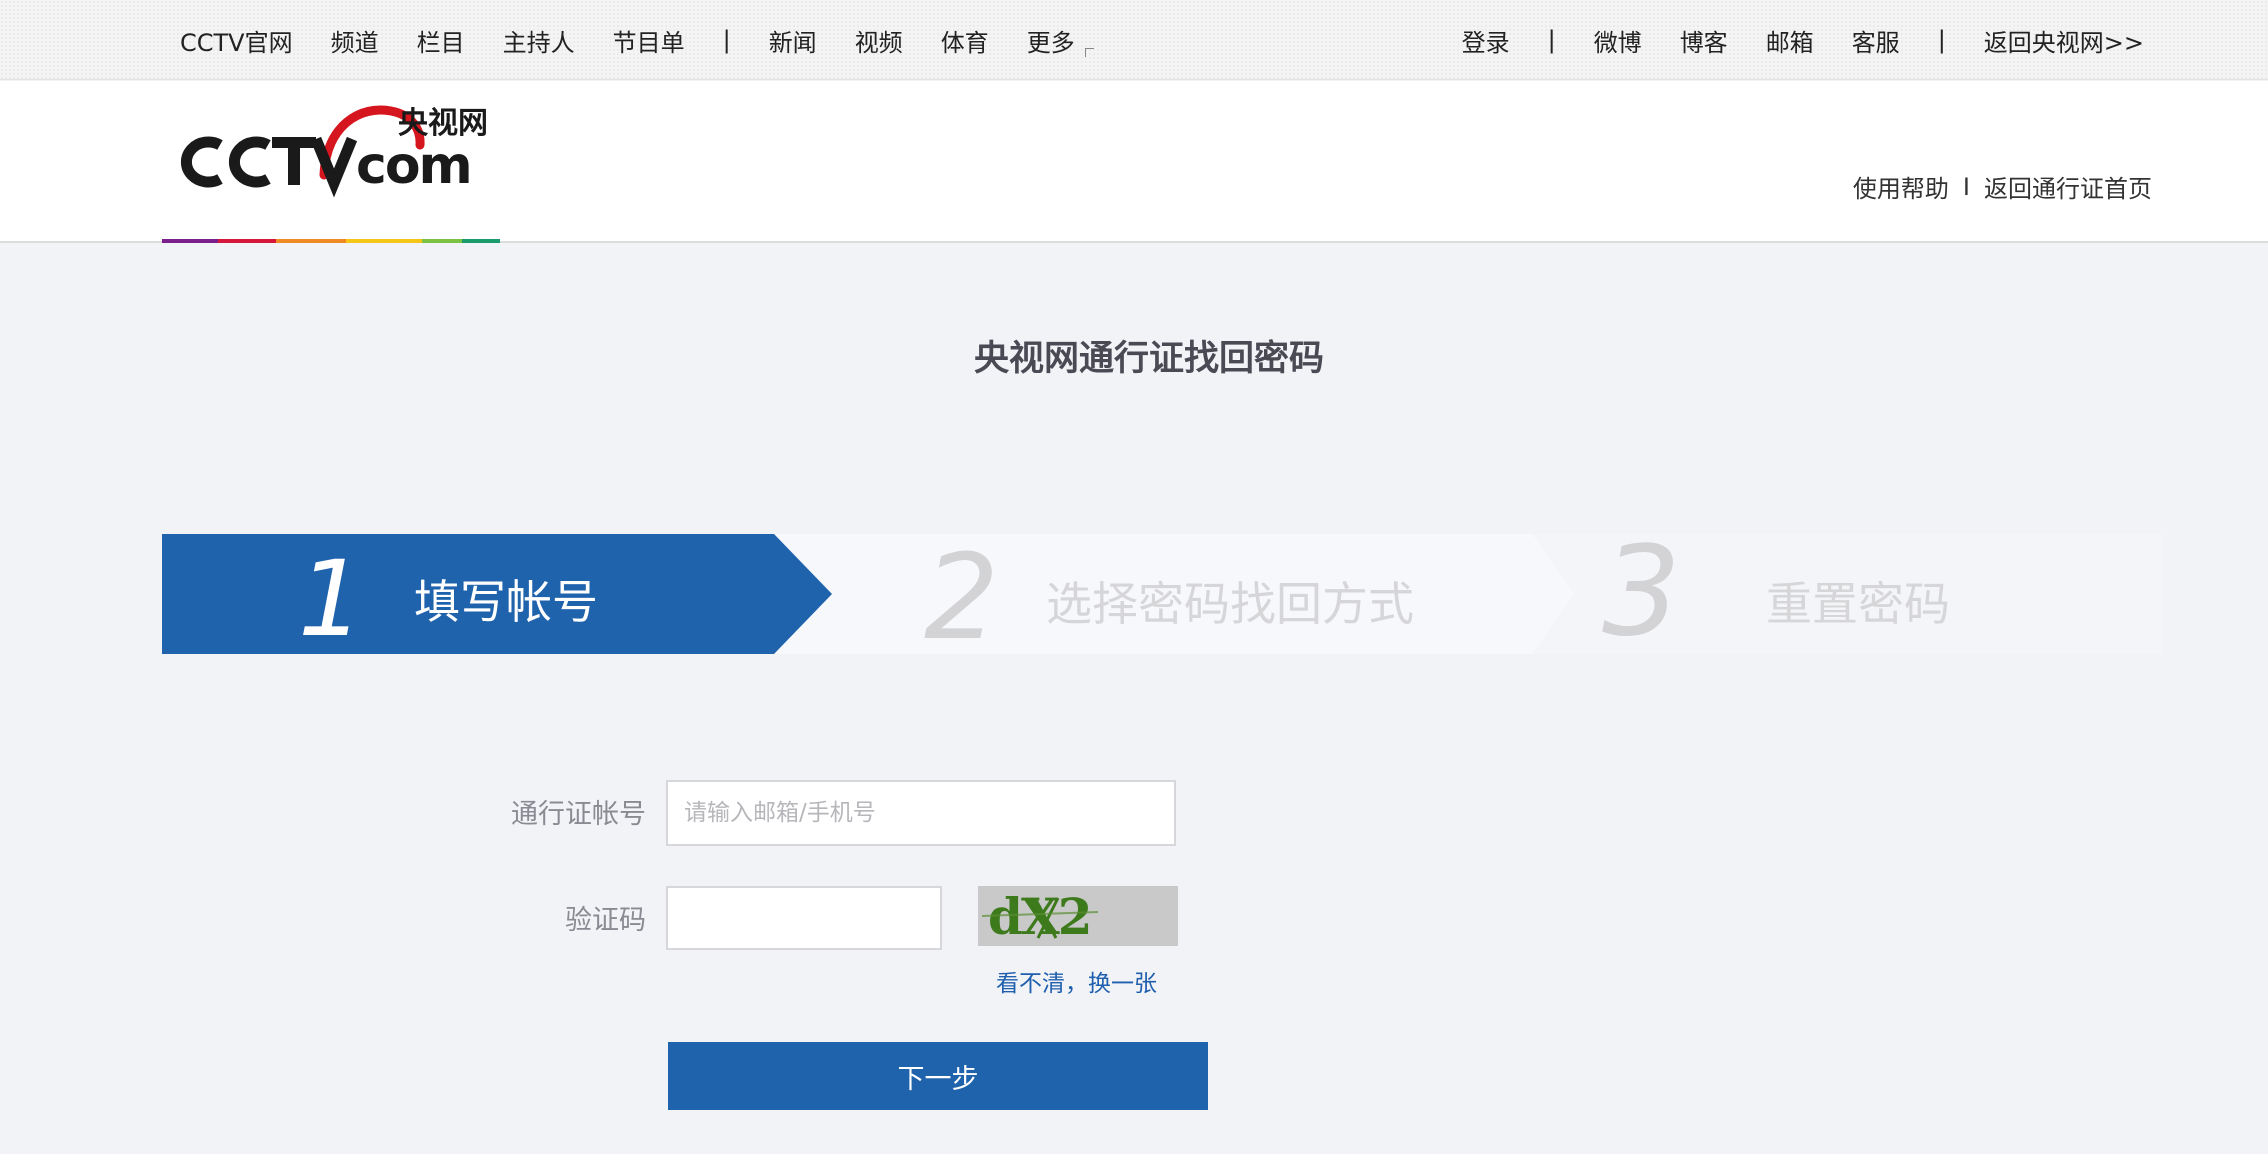 Image resolution: width=2268 pixels, height=1154 pixels. What do you see at coordinates (331, 599) in the screenshot?
I see `step-1-number: 1` at bounding box center [331, 599].